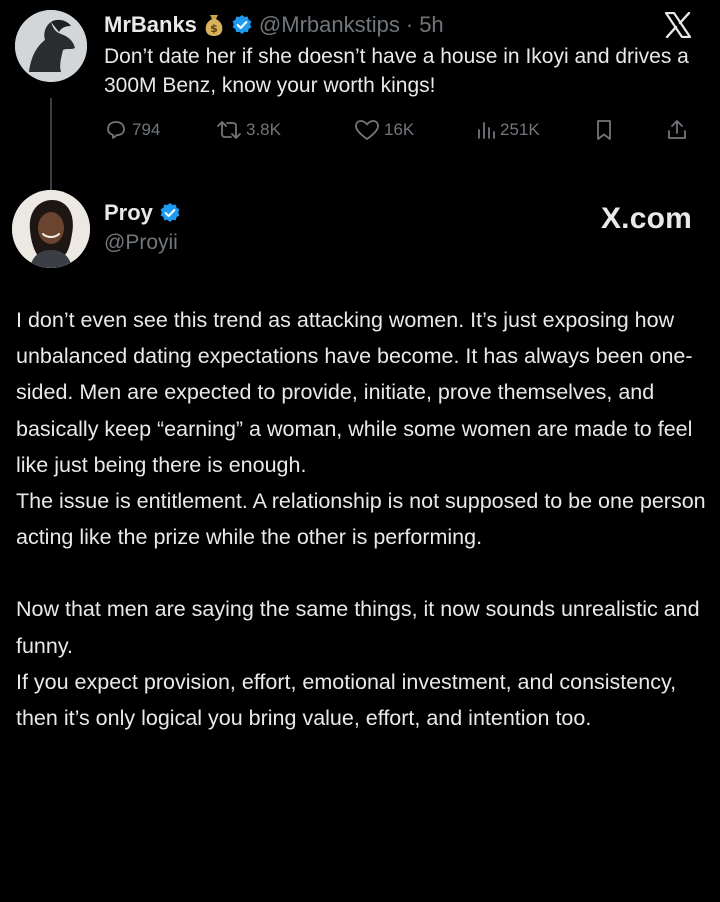 This screenshot has height=902, width=720. I want to click on share-icon, so click(677, 130).